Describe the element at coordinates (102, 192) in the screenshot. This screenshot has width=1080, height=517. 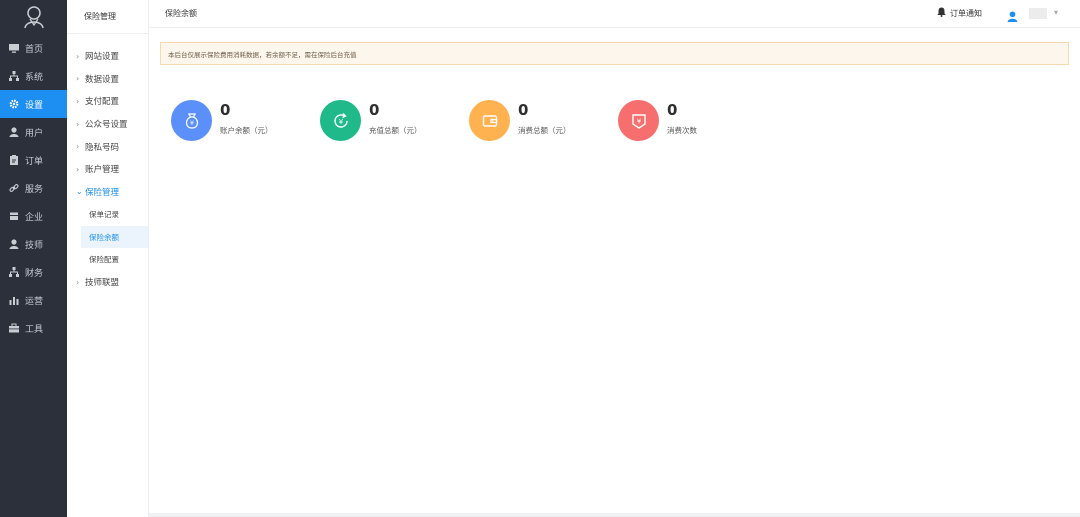
I see `submenu-item-label: 保险管理` at that location.